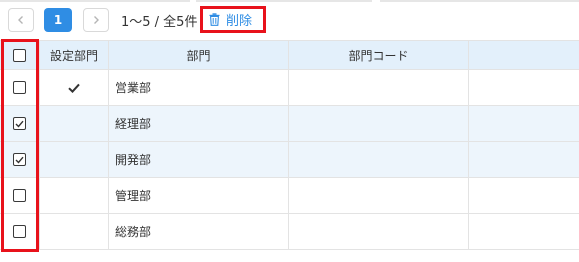 This screenshot has width=579, height=262. Describe the element at coordinates (239, 21) in the screenshot. I see `delete-label: 削除` at that location.